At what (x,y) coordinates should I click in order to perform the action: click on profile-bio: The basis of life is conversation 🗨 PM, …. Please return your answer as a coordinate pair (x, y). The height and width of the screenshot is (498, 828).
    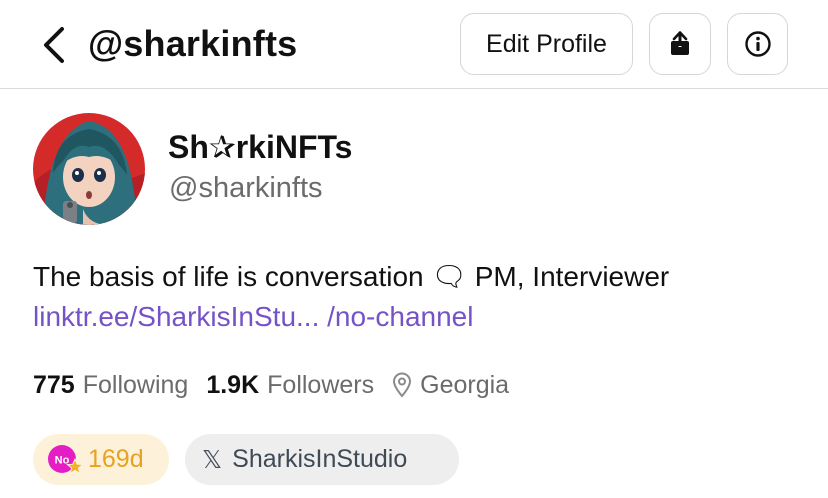
    Looking at the image, I should click on (351, 276).